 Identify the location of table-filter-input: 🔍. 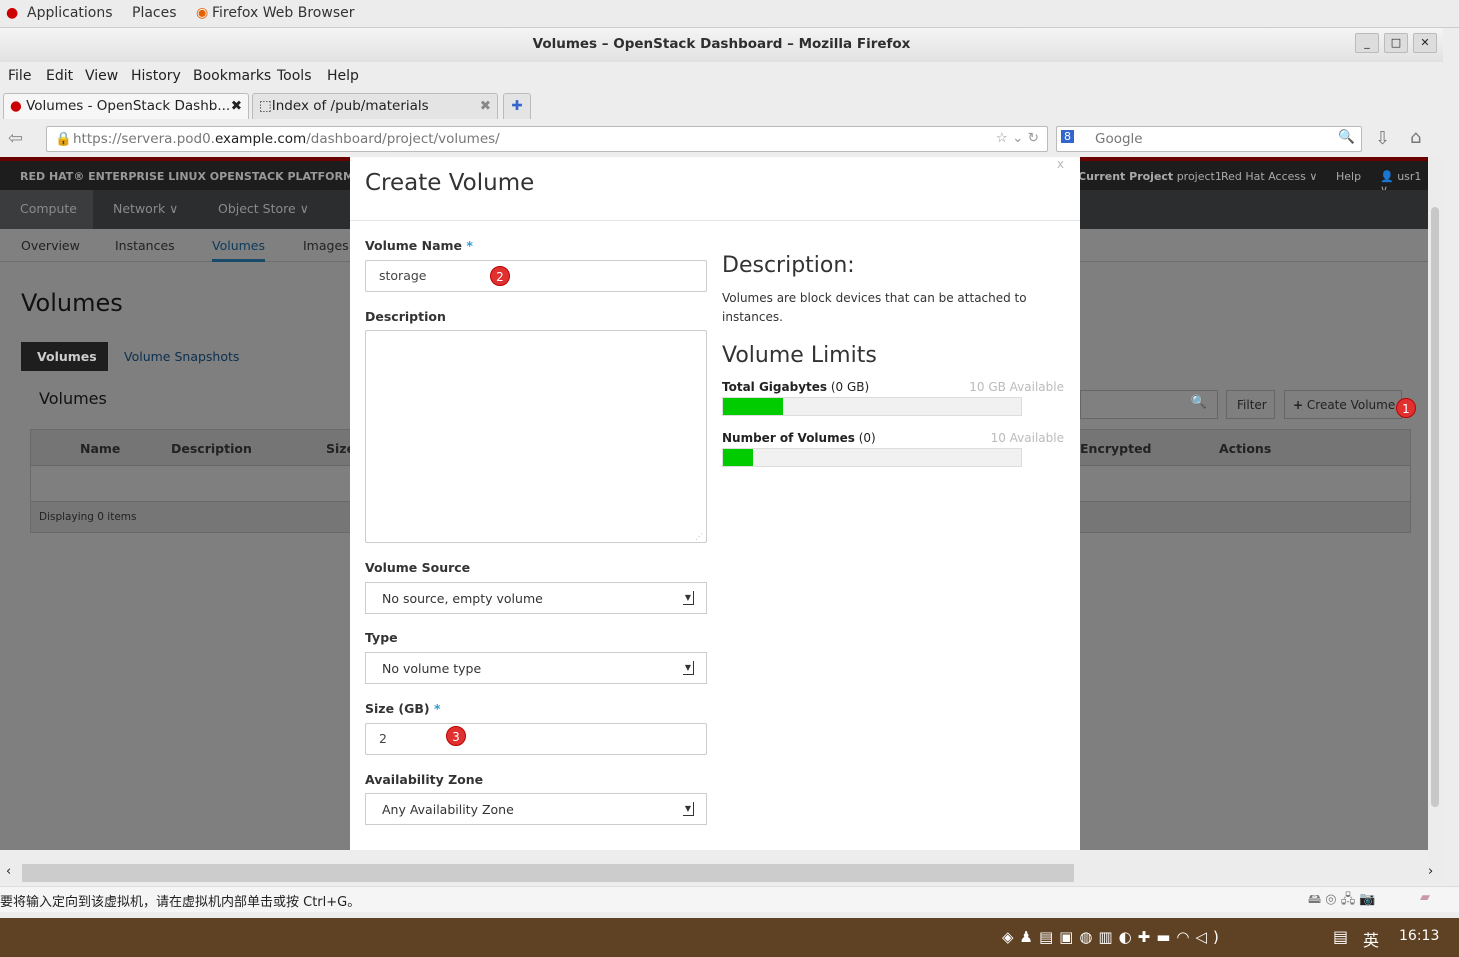
(1149, 404).